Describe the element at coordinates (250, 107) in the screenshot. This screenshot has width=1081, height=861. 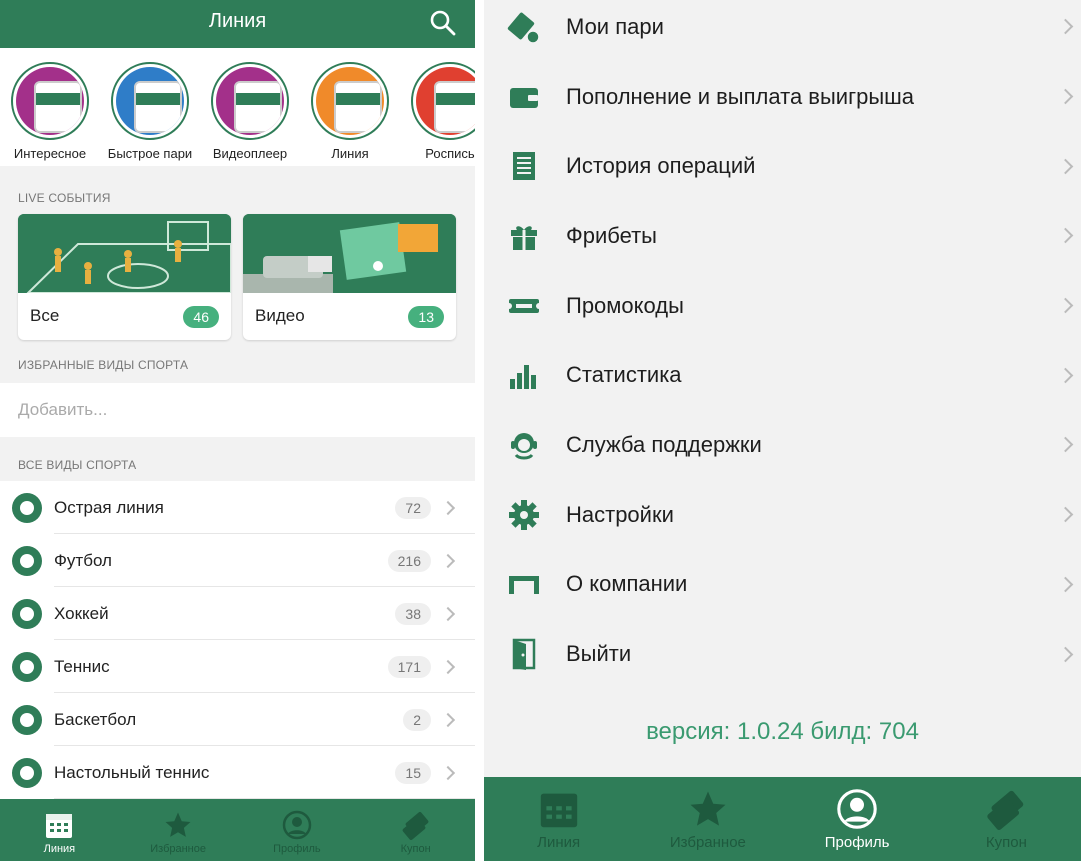
I see `story-video-player: Видеоплеер` at that location.